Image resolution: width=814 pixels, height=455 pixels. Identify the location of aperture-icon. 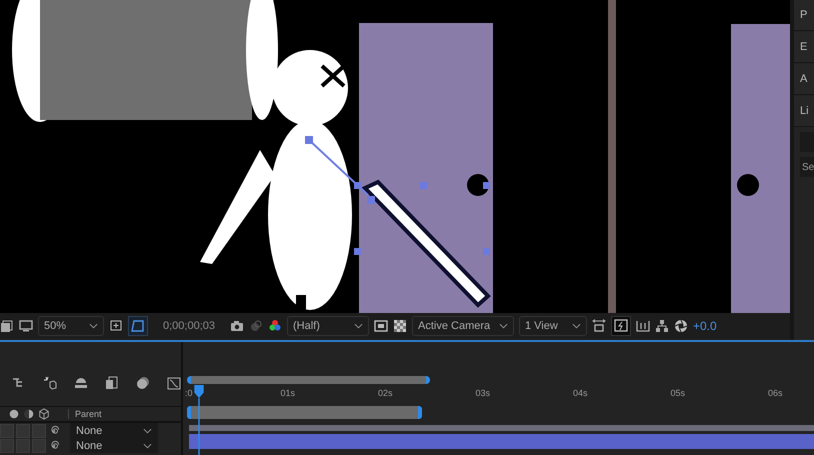
(681, 325).